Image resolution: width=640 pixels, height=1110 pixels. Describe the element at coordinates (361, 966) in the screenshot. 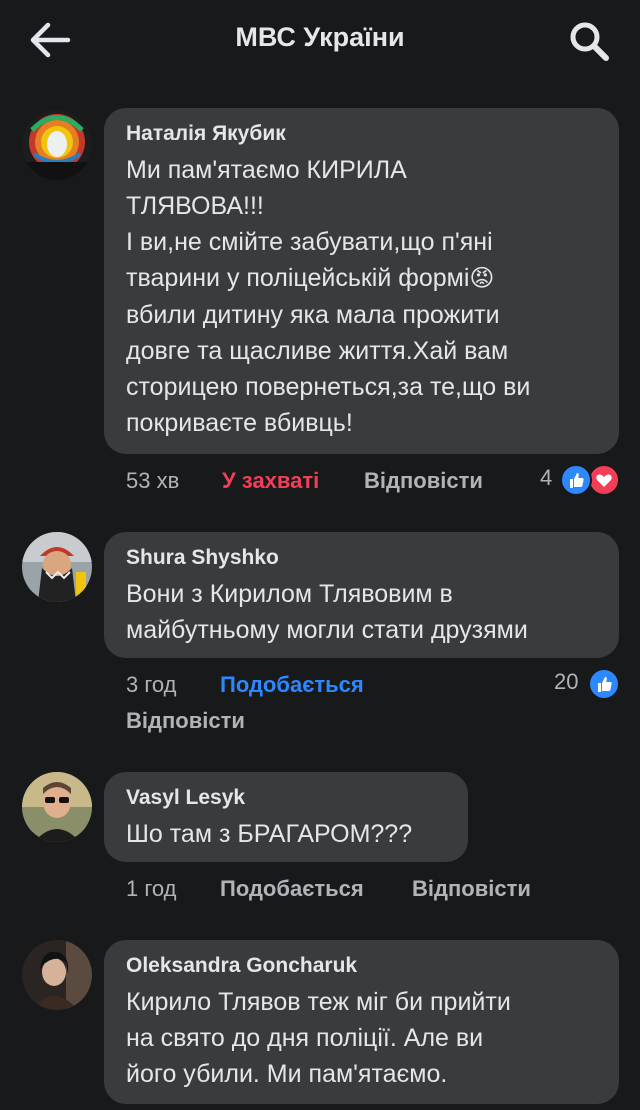

I see `comment-author: Oleksandra Goncharuk` at that location.